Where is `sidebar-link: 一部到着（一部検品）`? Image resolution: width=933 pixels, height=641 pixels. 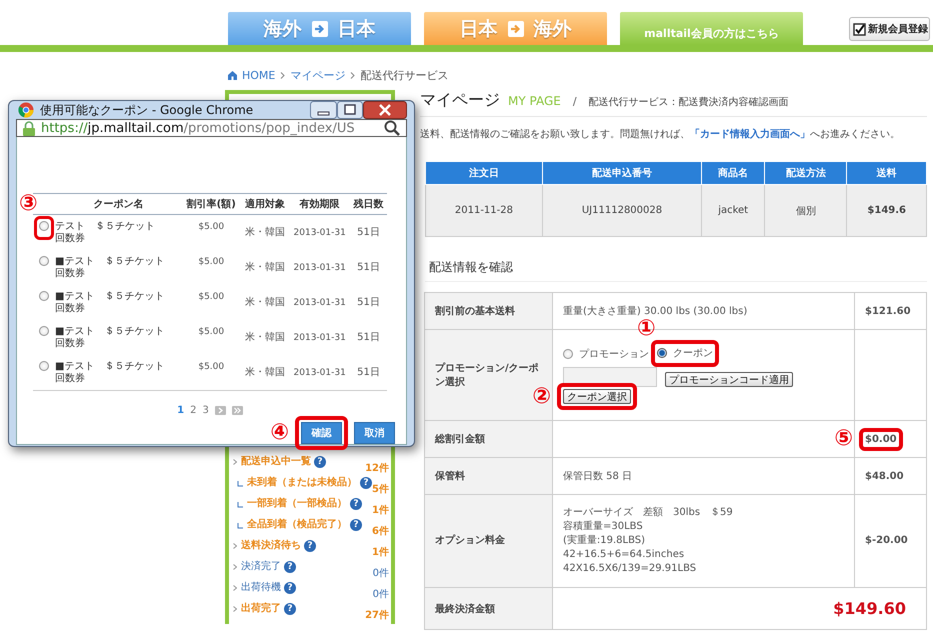
sidebar-link: 一部到着（一部検品） is located at coordinates (297, 504).